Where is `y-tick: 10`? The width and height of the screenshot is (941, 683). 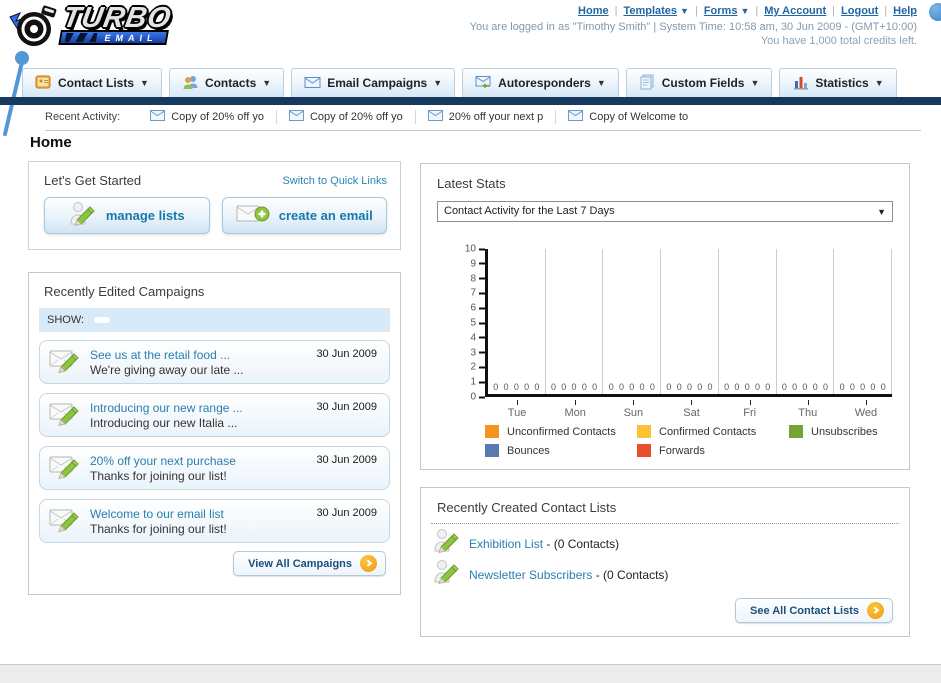 y-tick: 10 is located at coordinates (475, 249).